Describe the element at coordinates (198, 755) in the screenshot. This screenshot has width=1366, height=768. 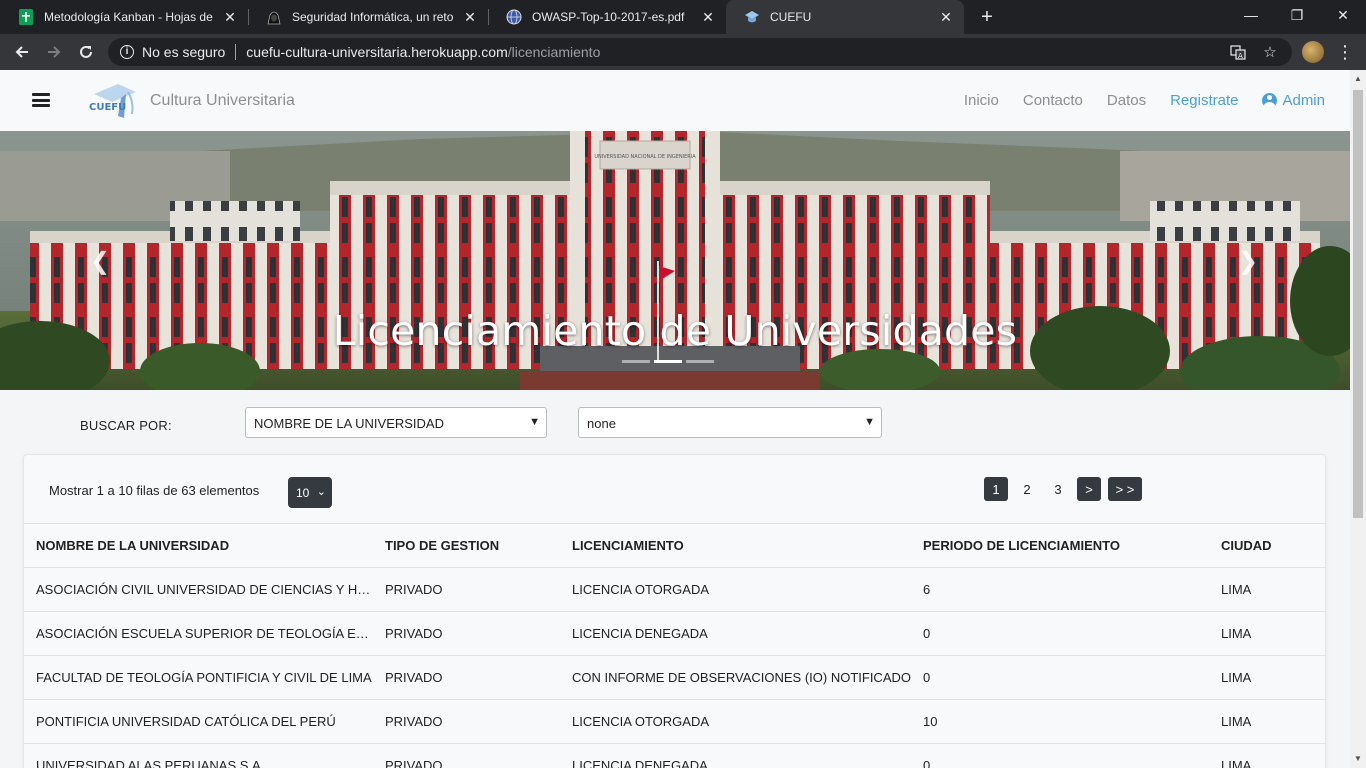
I see `cell-name: UNIVERSIDAD ALAS PERUANAS S.A.` at that location.